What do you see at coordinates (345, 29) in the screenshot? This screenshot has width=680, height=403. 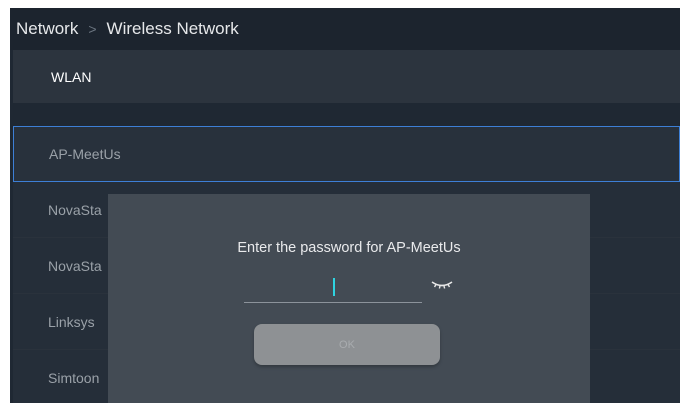 I see `breadcrumb: Network > Wireless Network` at bounding box center [345, 29].